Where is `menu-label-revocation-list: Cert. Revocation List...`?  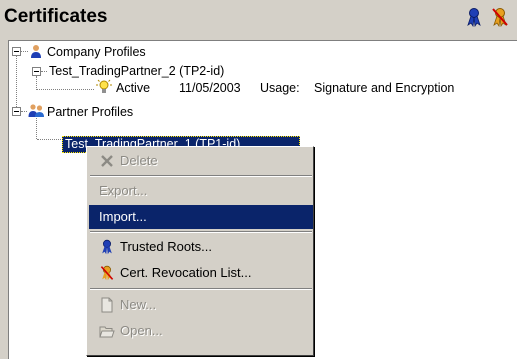 menu-label-revocation-list: Cert. Revocation List... is located at coordinates (186, 272).